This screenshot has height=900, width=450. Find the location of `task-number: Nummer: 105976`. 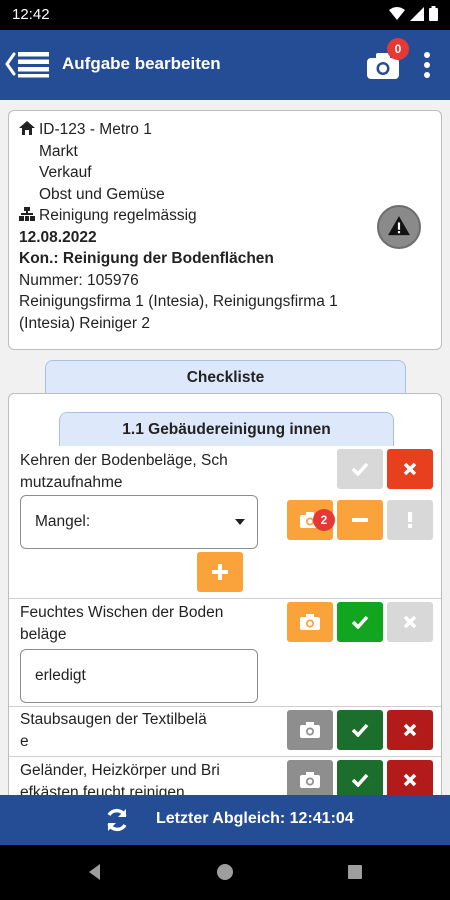

task-number: Nummer: 105976 is located at coordinates (79, 280).